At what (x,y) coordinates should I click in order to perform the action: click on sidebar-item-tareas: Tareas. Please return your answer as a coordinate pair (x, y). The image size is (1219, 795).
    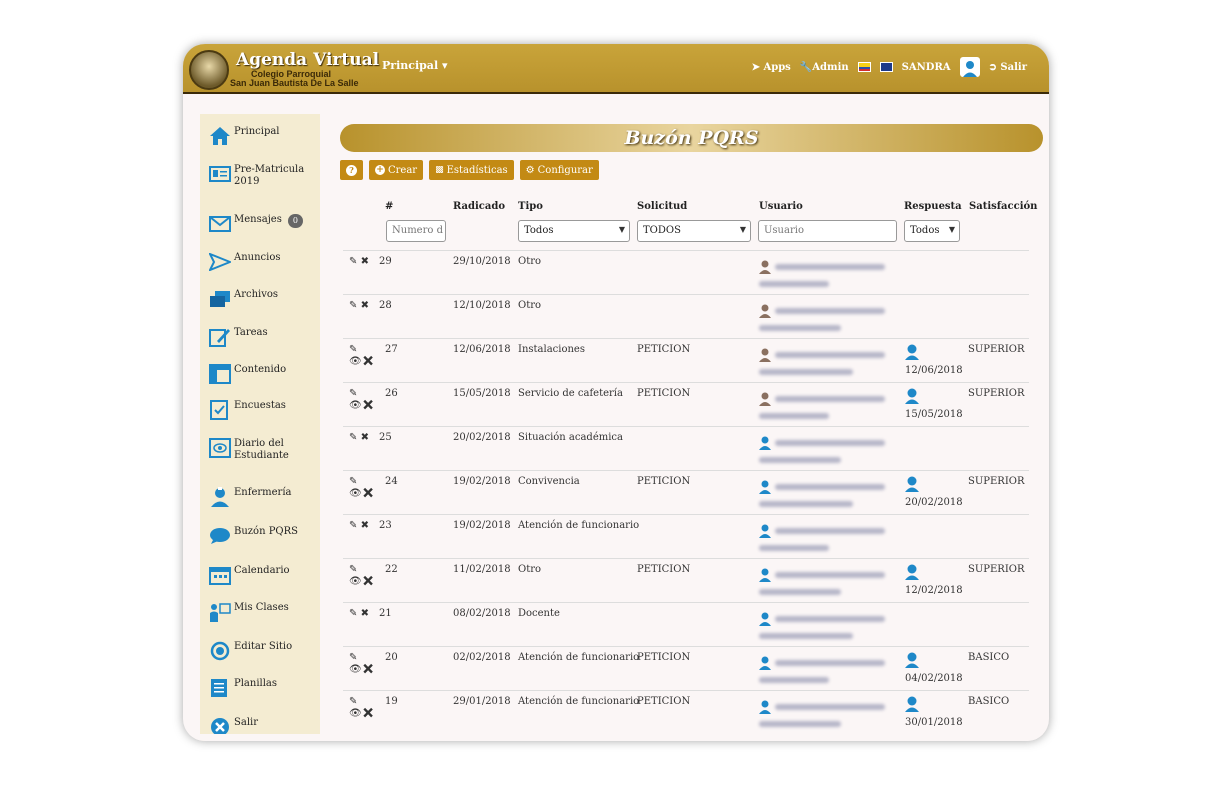
    Looking at the image, I should click on (238, 337).